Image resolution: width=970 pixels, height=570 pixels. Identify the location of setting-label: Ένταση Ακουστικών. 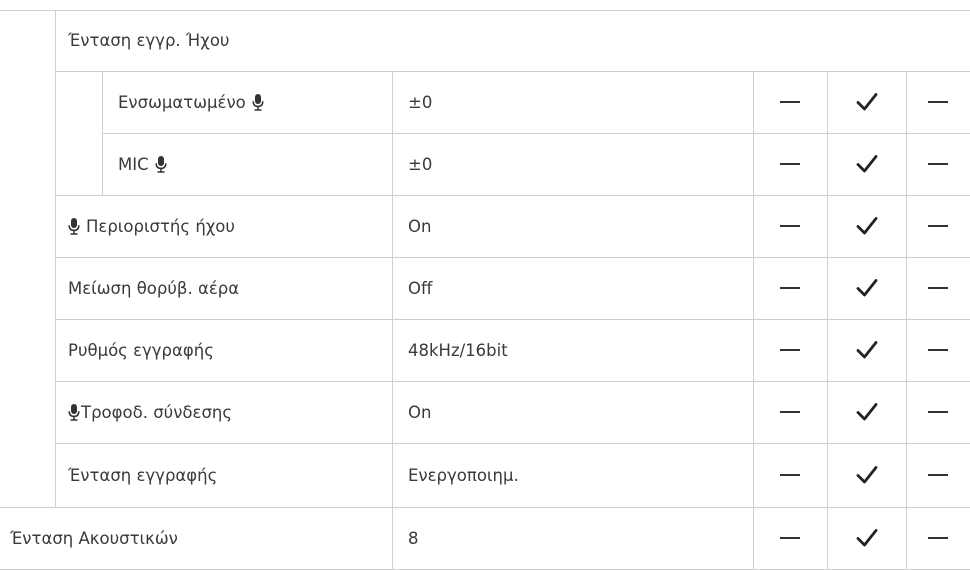
(94, 538).